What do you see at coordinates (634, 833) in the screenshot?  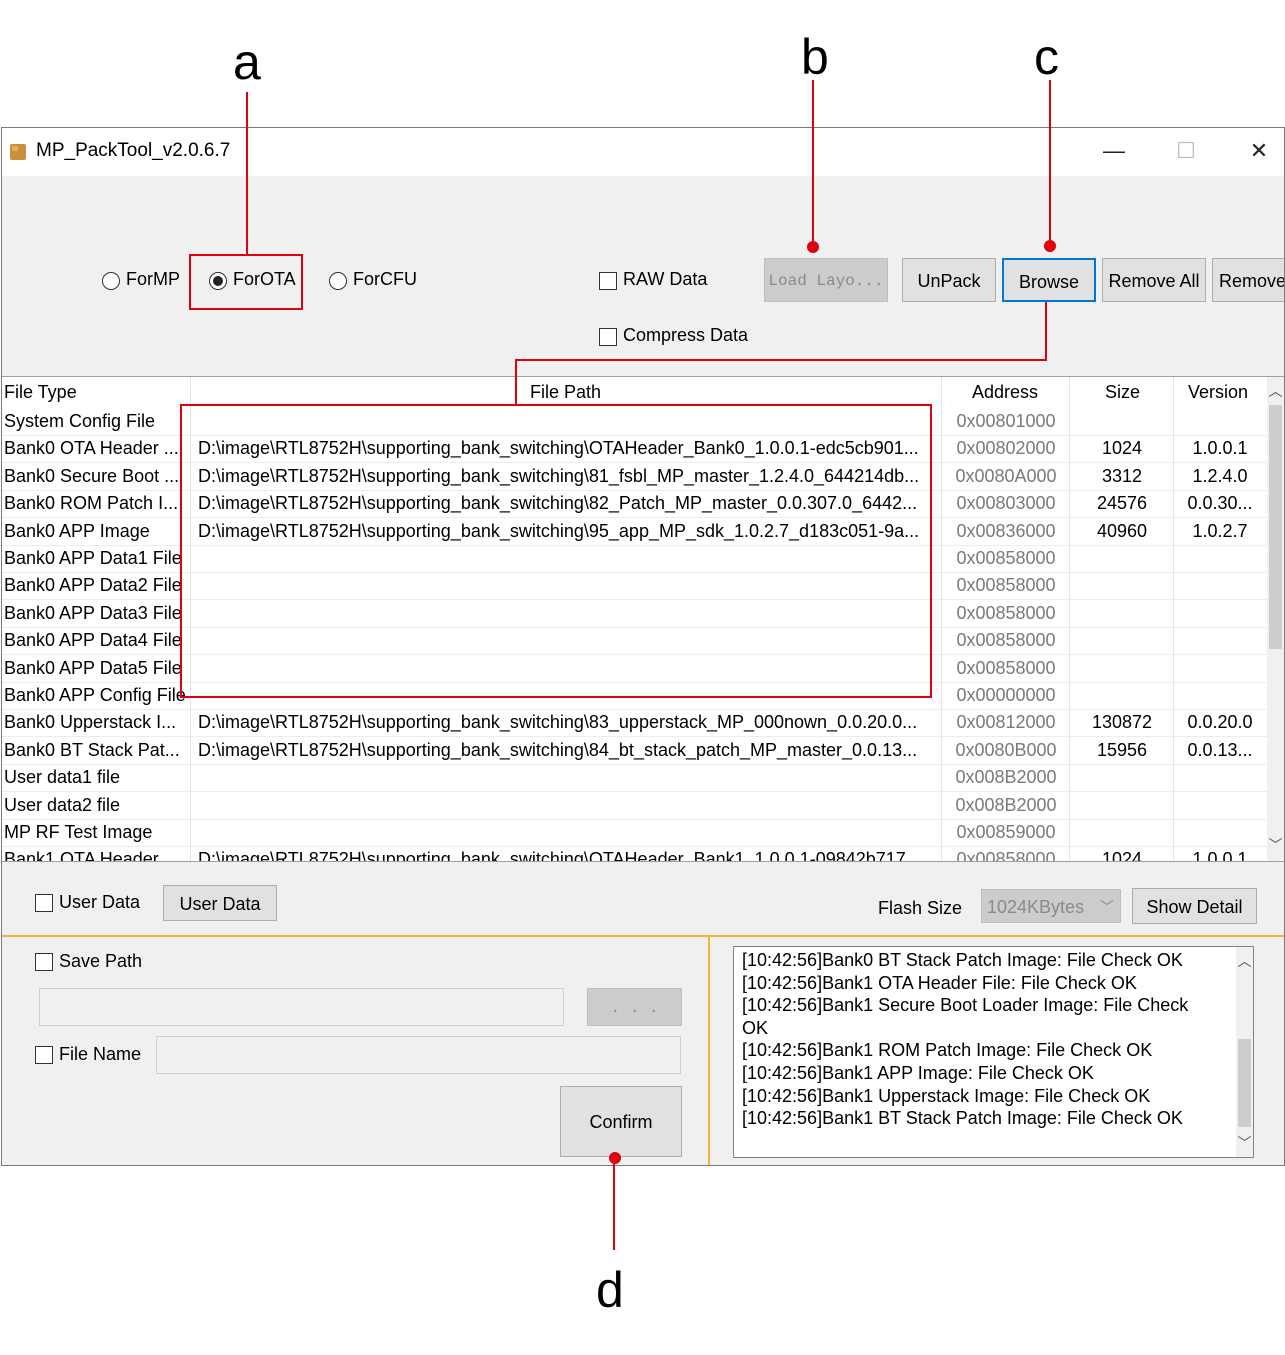 I see `table-row: MP RF Test Image 0x00859000` at bounding box center [634, 833].